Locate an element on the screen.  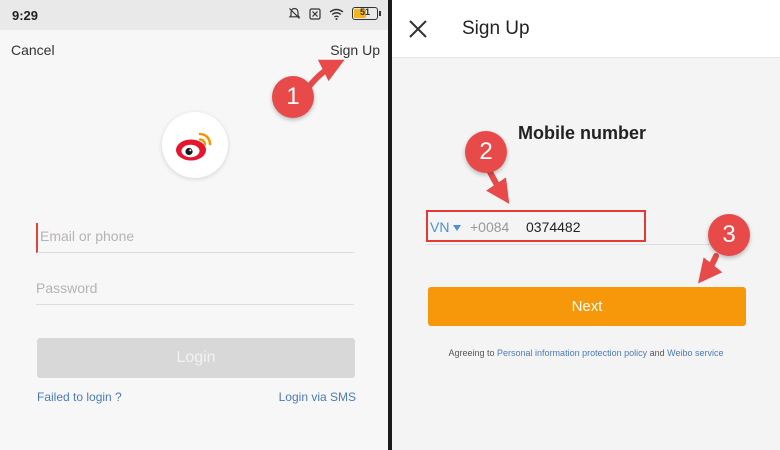
cancel-button: Cancel is located at coordinates (33, 50).